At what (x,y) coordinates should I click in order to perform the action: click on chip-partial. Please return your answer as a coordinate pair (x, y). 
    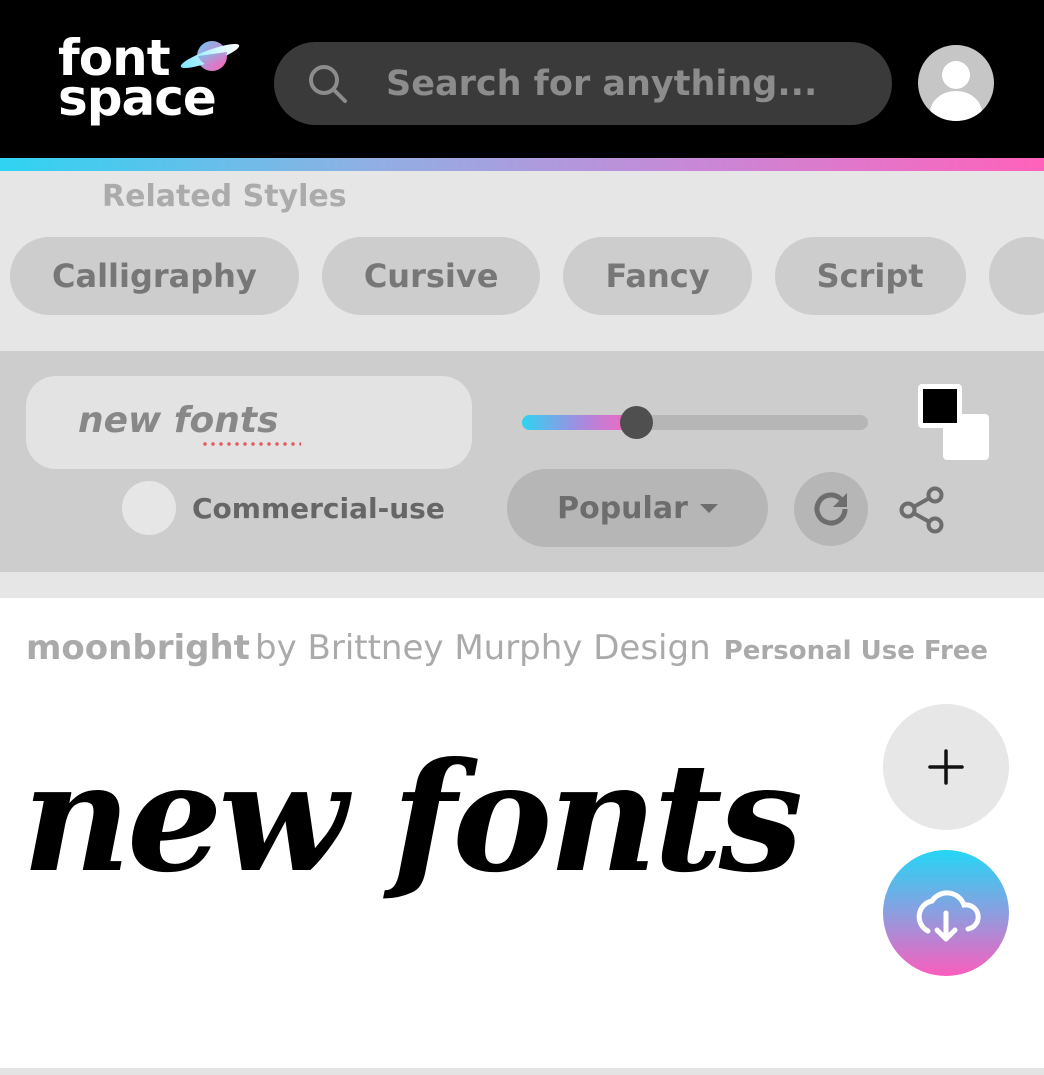
    Looking at the image, I should click on (1016, 276).